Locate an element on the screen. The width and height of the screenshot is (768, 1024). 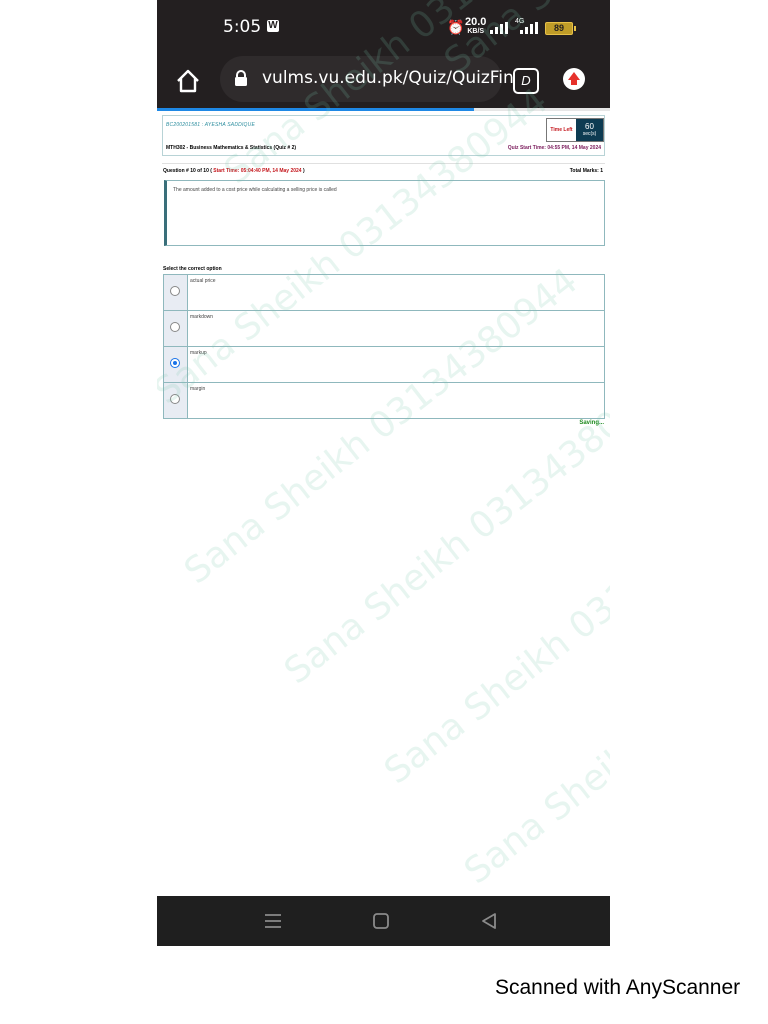
network-speed-unit: KB/S is located at coordinates (476, 31).